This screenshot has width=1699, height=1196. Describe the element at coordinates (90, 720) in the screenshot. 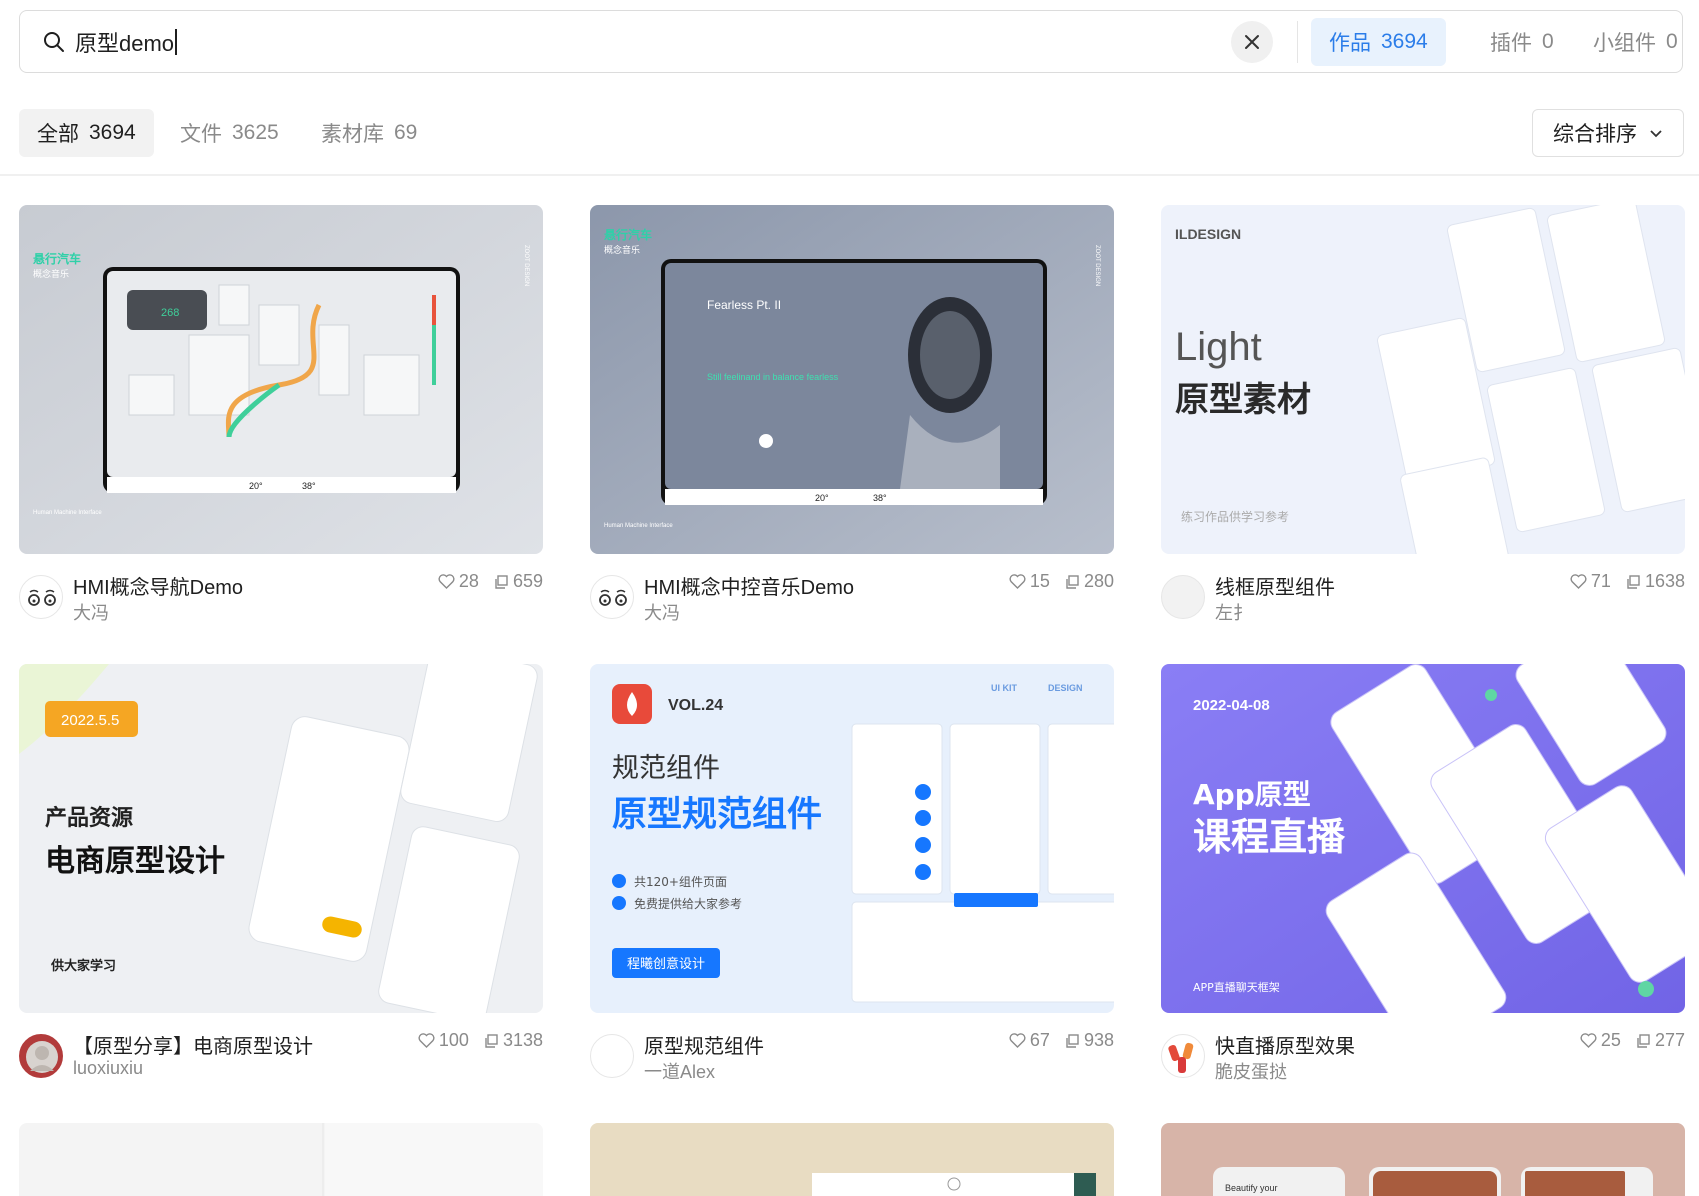

I see `thumb-date: 2022.5.5` at that location.